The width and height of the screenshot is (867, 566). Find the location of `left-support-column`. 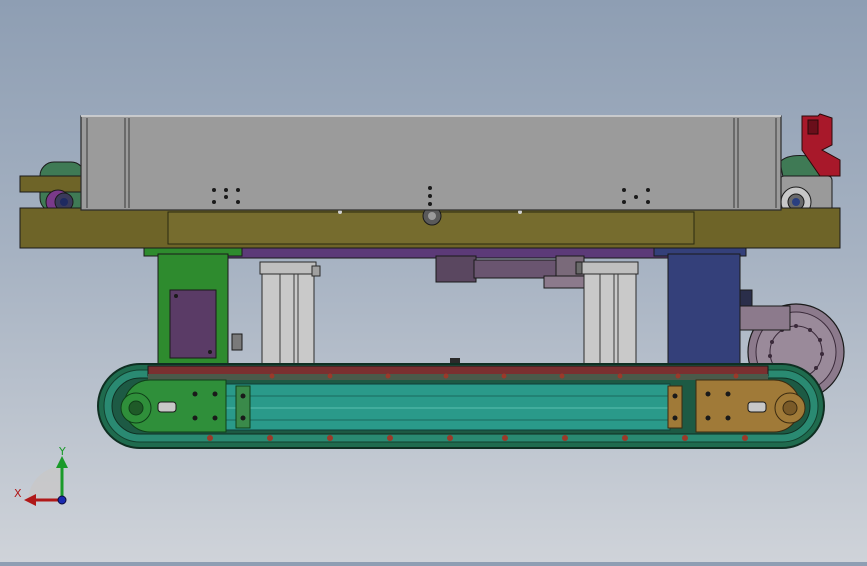

left-support-column is located at coordinates (193, 309).